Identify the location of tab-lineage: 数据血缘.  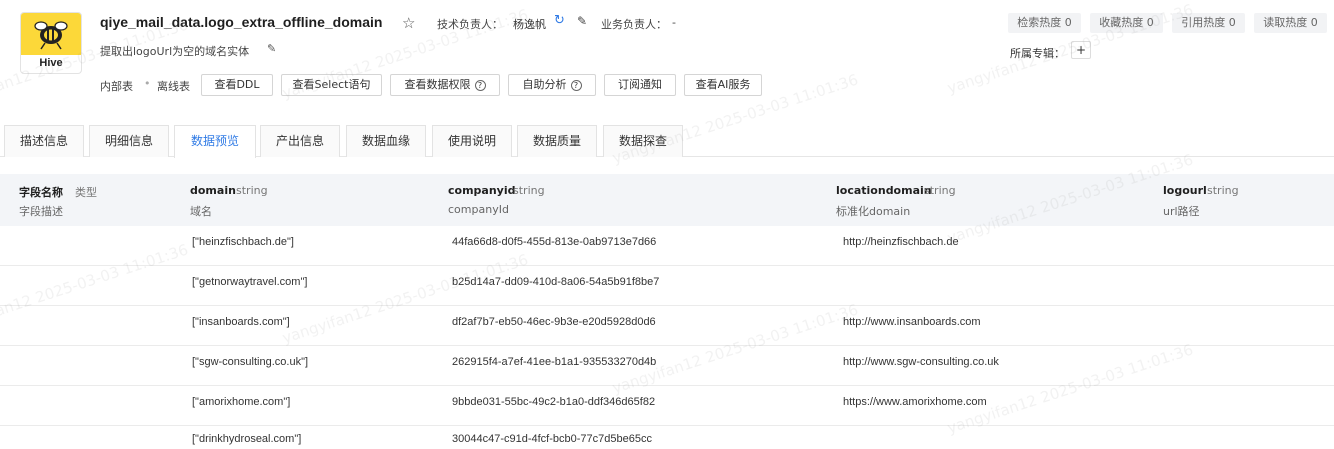
(386, 141).